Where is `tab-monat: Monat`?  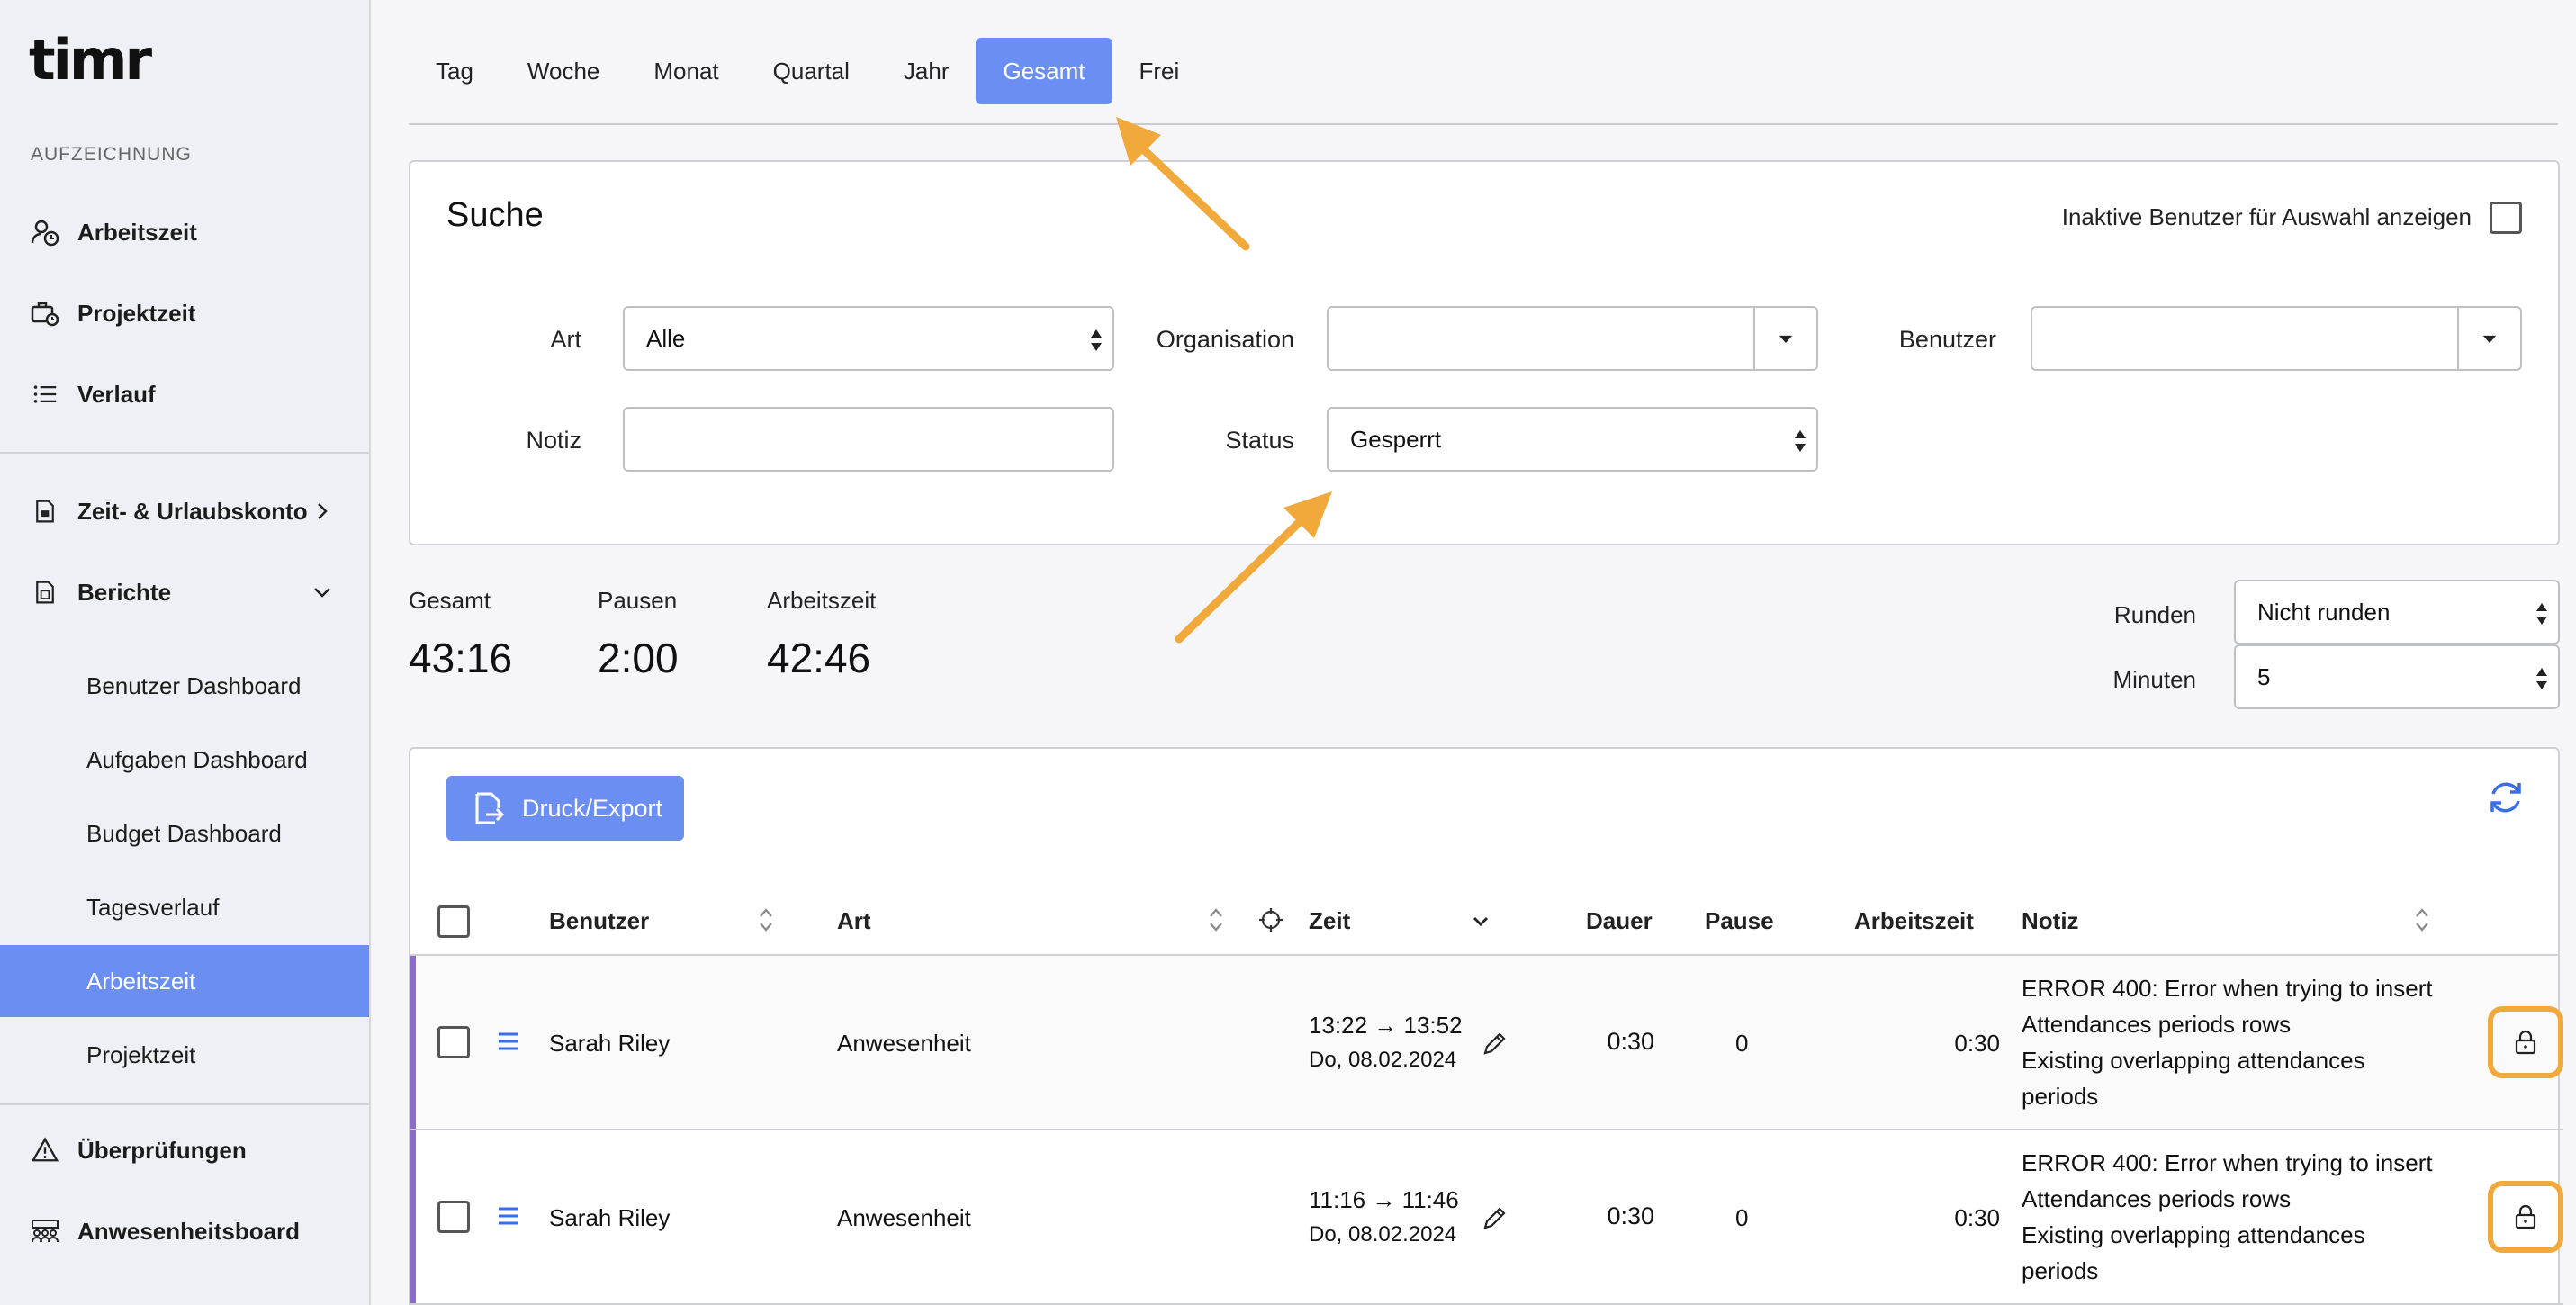 tab-monat: Monat is located at coordinates (685, 71).